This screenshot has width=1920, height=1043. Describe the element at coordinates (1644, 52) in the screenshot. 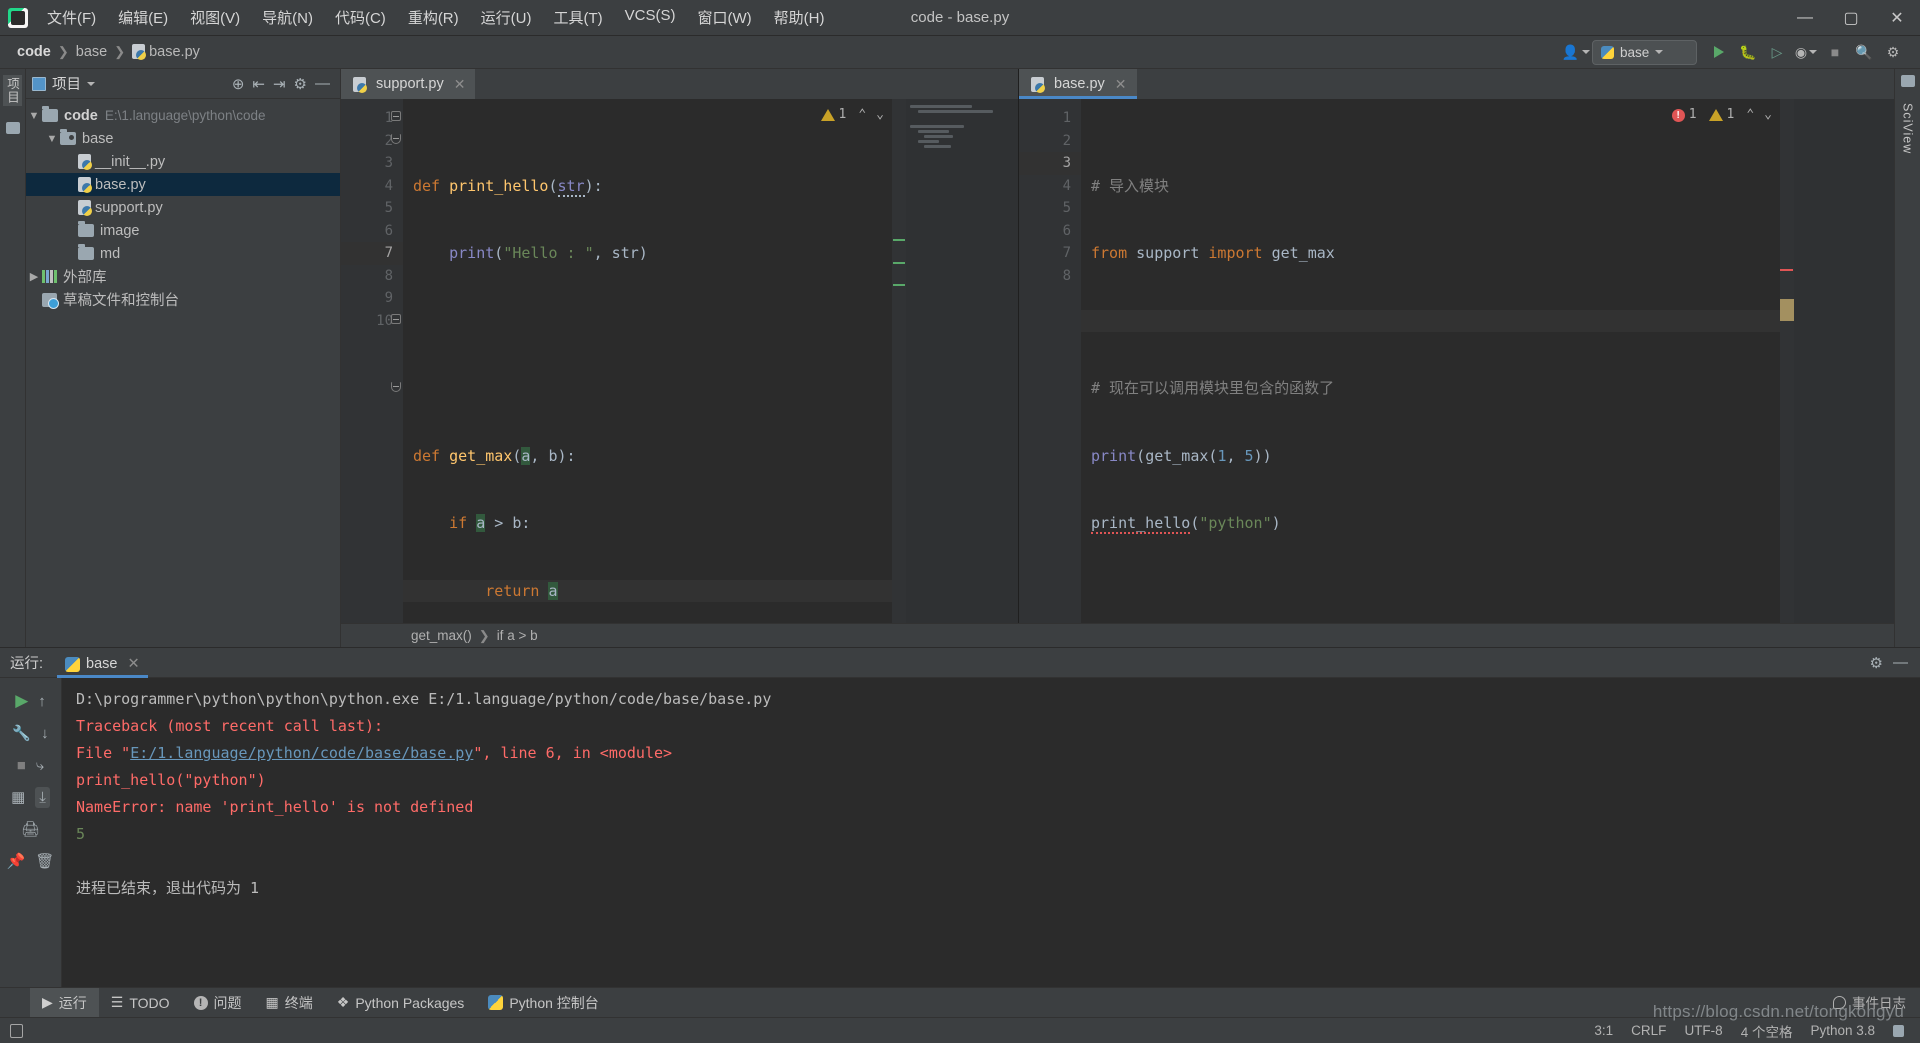

I see `run-configuration-selector: base` at that location.